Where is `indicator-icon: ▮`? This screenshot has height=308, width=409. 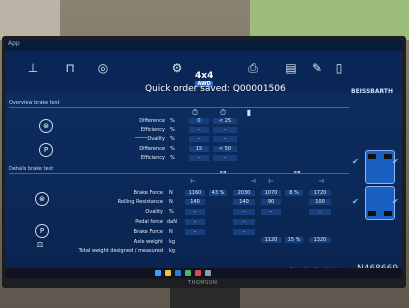
indicator-icon: ▮ is located at coordinates (249, 112).